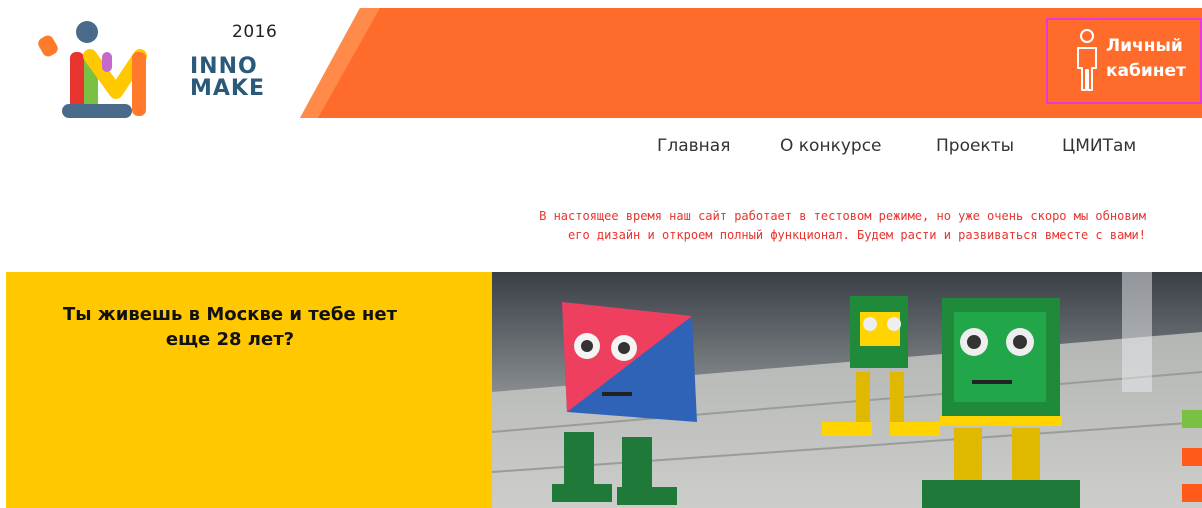  Describe the element at coordinates (831, 146) in the screenshot. I see `nav-item-about: О конкурсе` at that location.